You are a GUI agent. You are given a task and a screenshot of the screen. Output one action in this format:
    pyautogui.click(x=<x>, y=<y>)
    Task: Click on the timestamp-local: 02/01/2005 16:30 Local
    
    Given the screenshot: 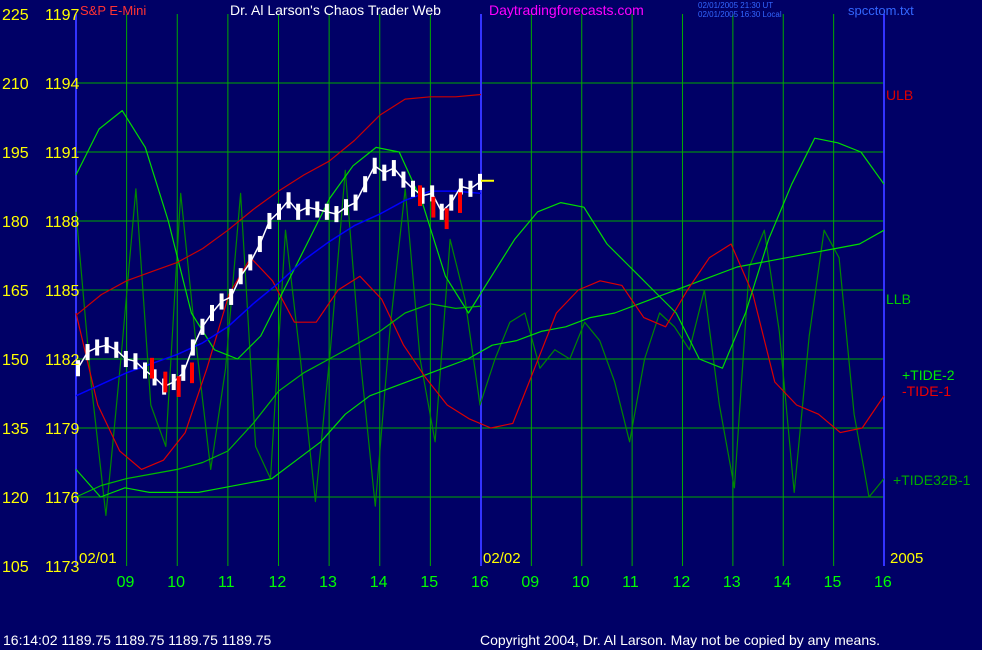 What is the action you would take?
    pyautogui.click(x=740, y=14)
    